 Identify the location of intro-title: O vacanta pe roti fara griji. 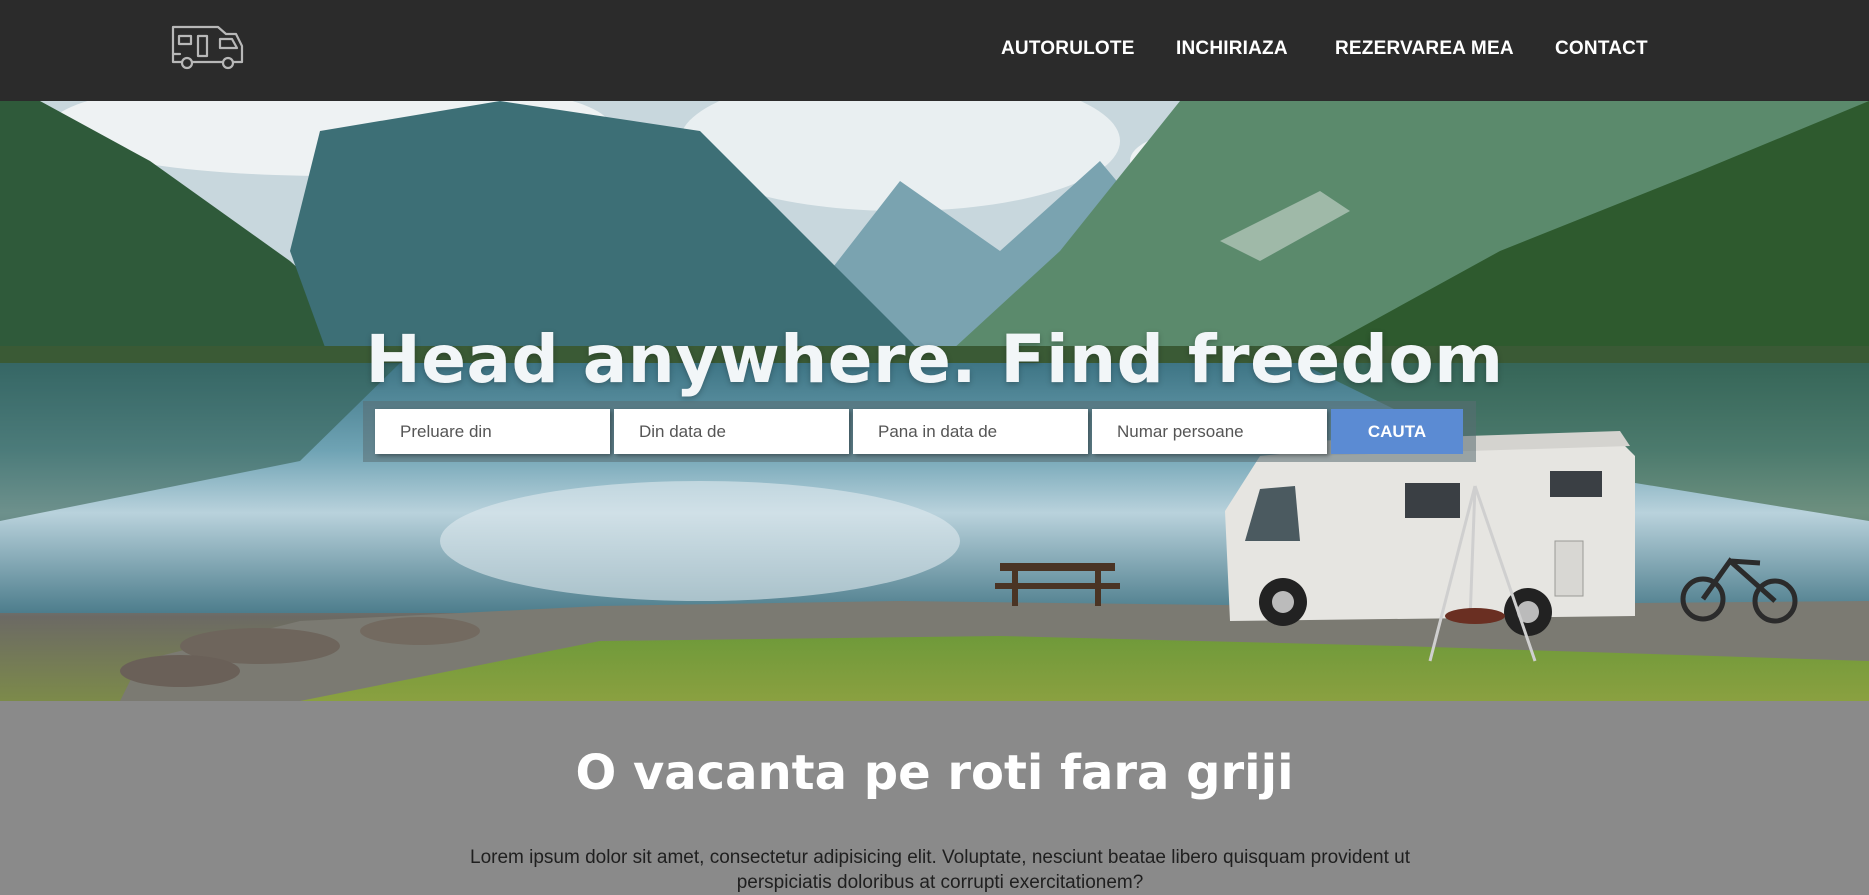
(934, 773).